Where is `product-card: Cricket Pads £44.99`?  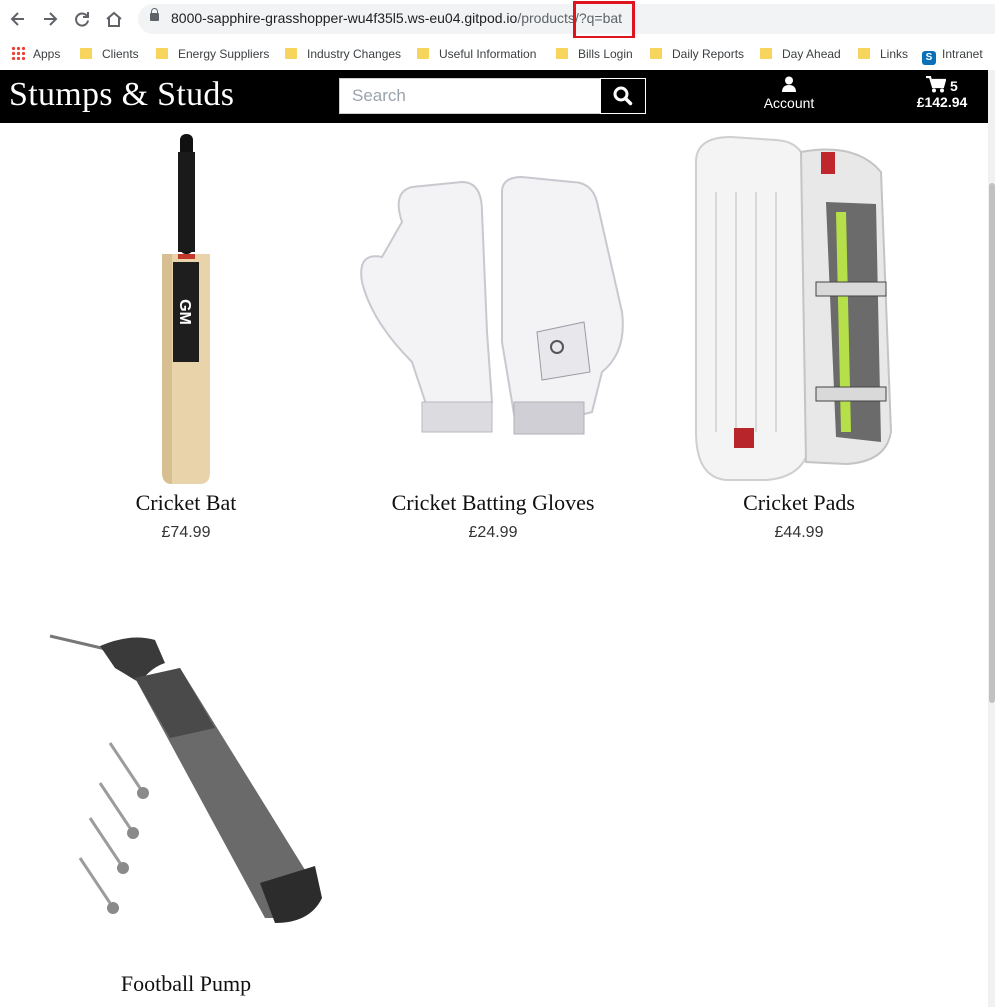 product-card: Cricket Pads £44.99 is located at coordinates (799, 337).